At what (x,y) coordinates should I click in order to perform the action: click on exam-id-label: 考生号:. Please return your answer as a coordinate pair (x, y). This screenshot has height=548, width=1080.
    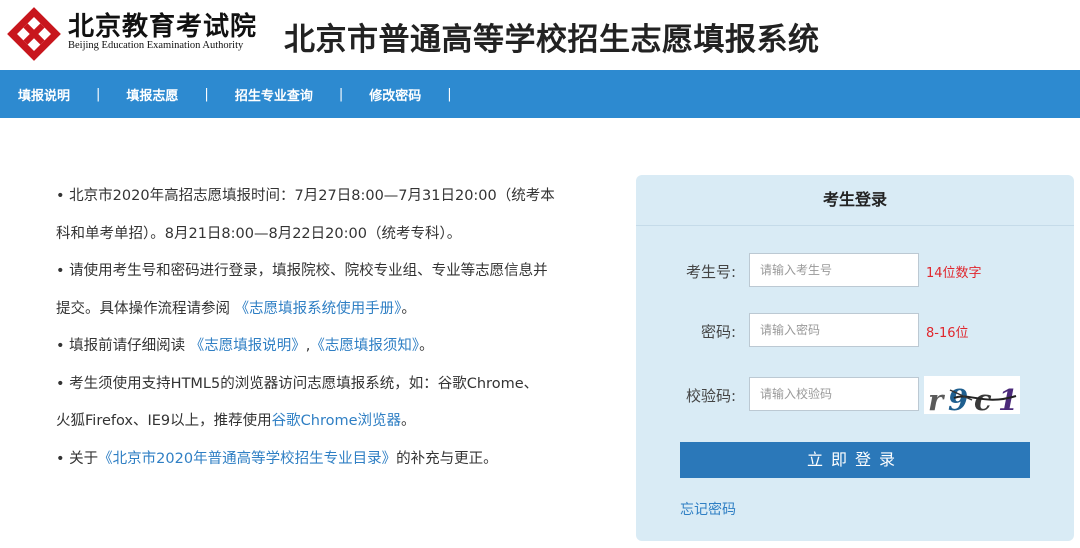
    Looking at the image, I should click on (710, 272).